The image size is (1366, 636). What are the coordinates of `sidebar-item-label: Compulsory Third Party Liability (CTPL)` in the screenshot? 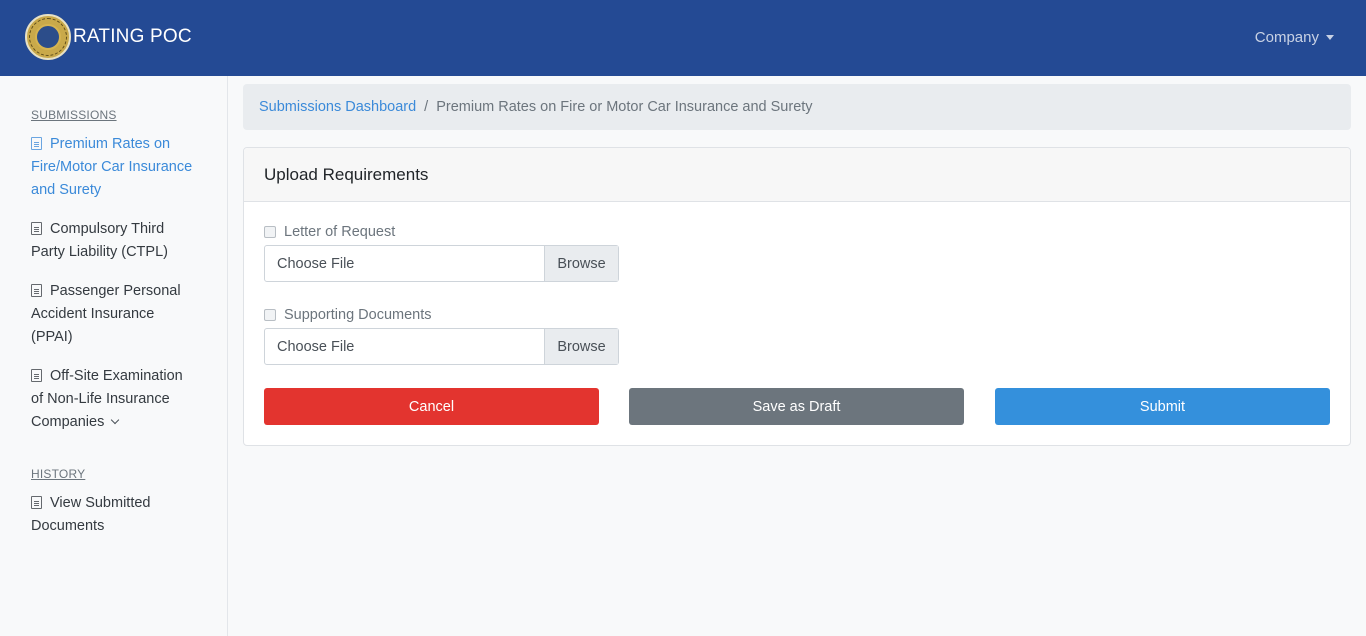 It's located at (99, 240).